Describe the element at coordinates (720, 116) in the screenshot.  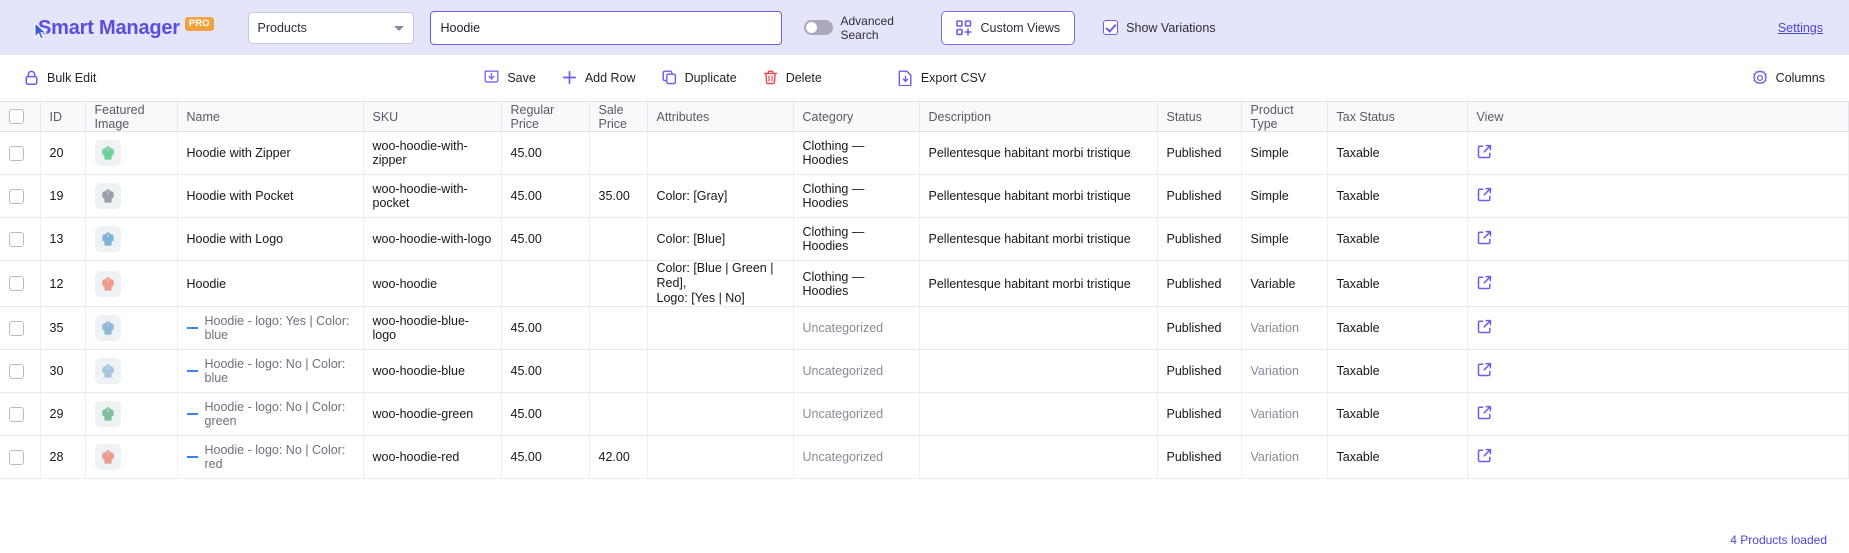
I see `column-header-attributes: Attributes` at that location.